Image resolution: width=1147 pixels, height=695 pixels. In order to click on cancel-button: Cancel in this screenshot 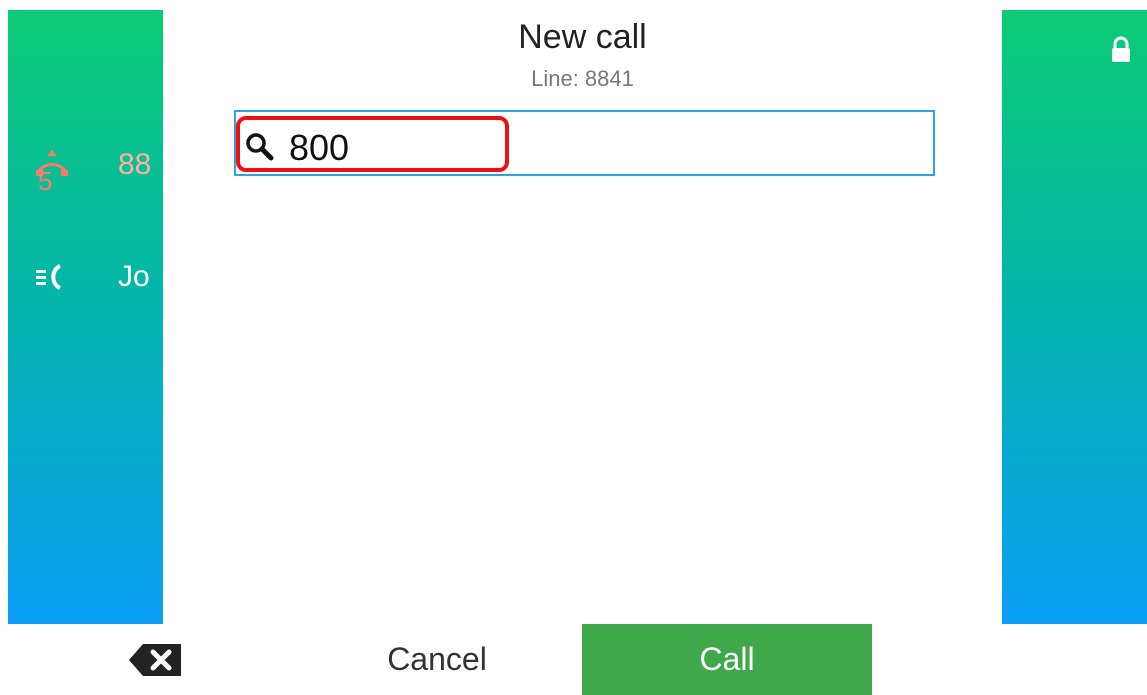, I will do `click(437, 659)`.